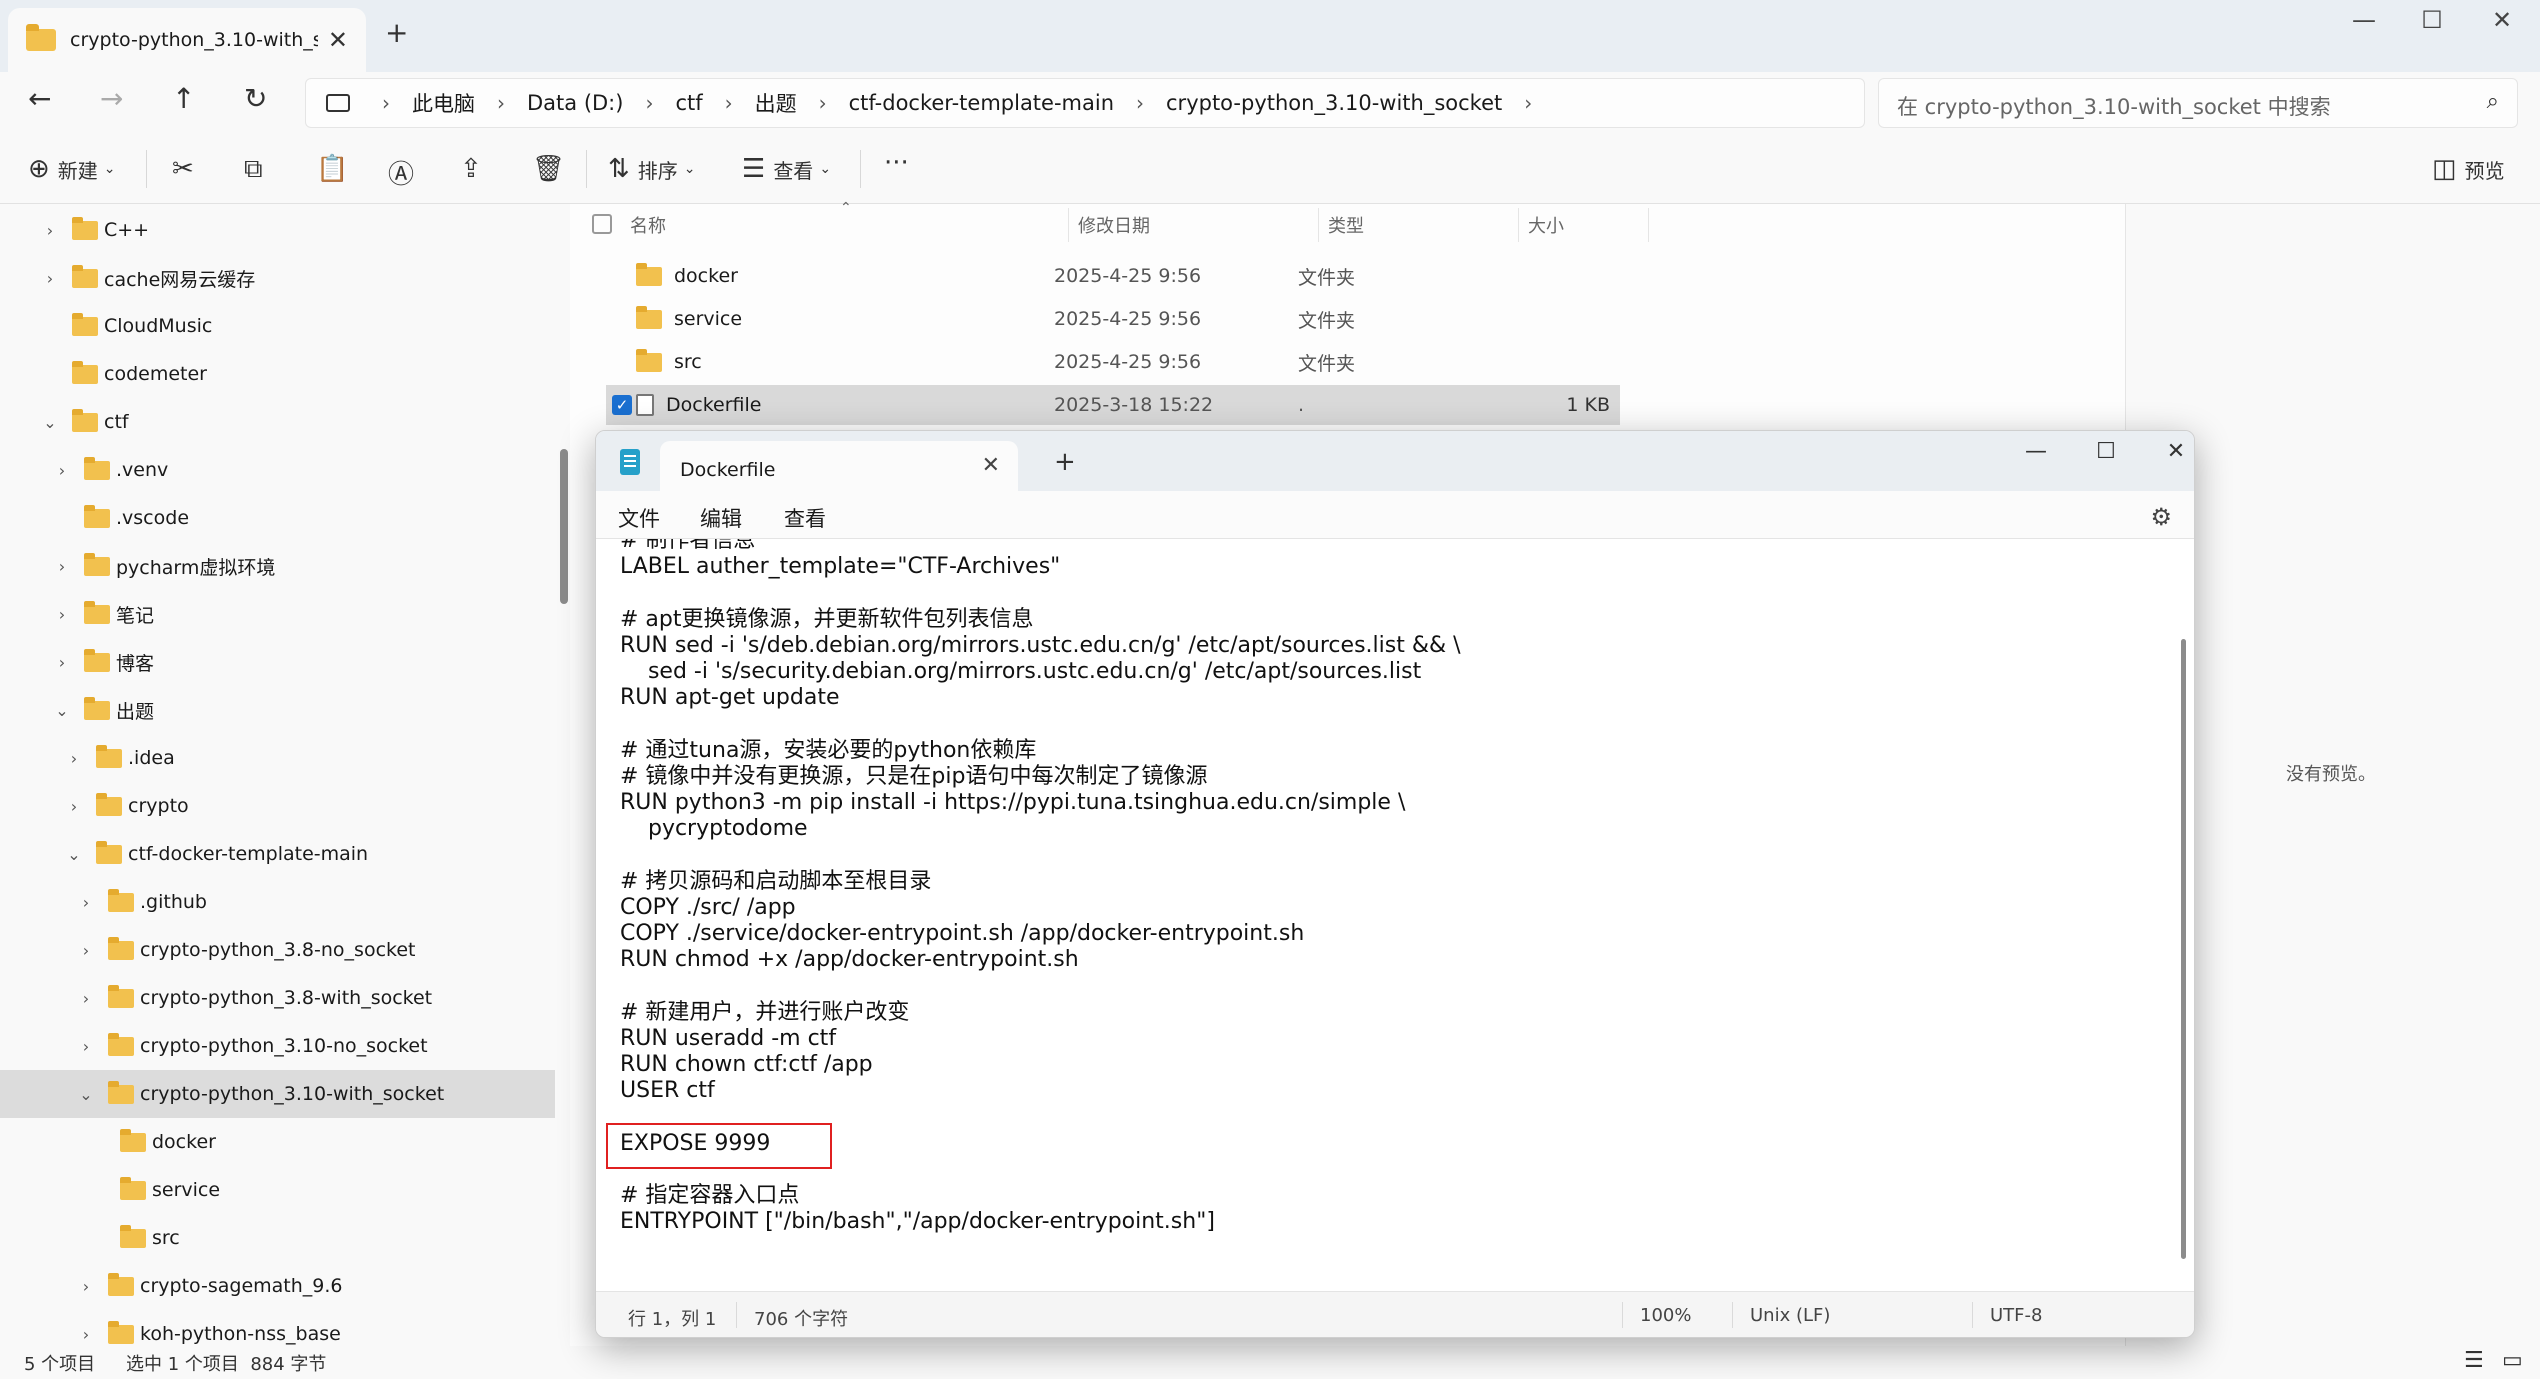 This screenshot has height=1379, width=2540. Describe the element at coordinates (688, 103) in the screenshot. I see `breadcrumb-item: ctf` at that location.